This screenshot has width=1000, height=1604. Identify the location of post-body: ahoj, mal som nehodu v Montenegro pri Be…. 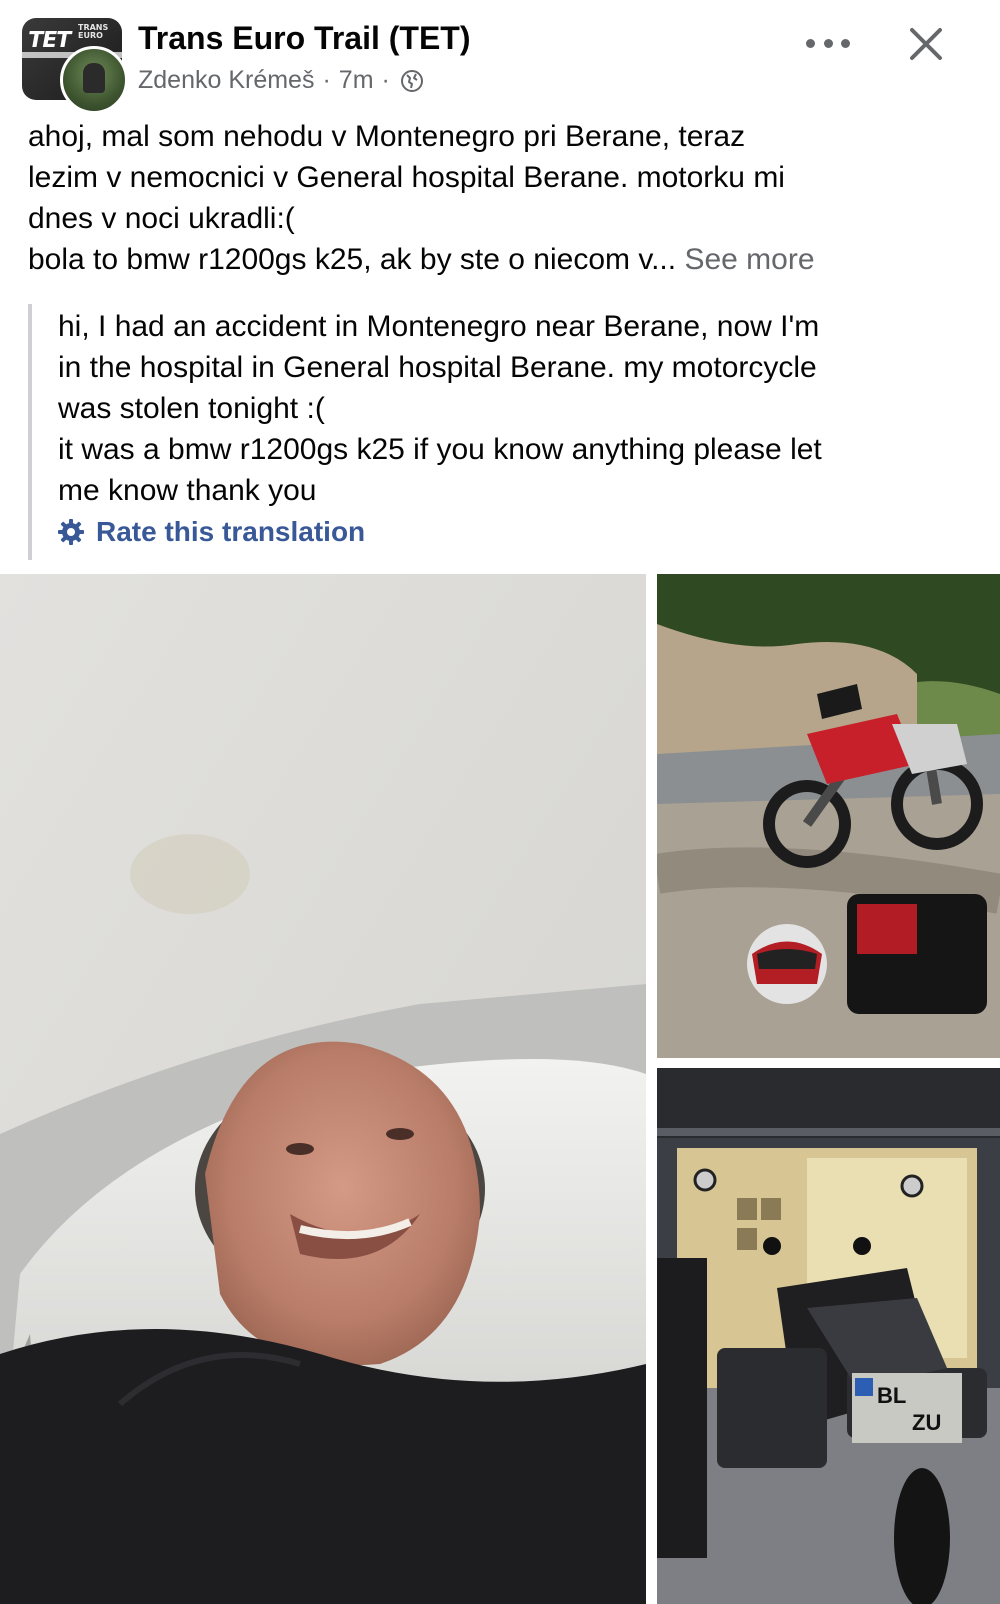
(503, 198).